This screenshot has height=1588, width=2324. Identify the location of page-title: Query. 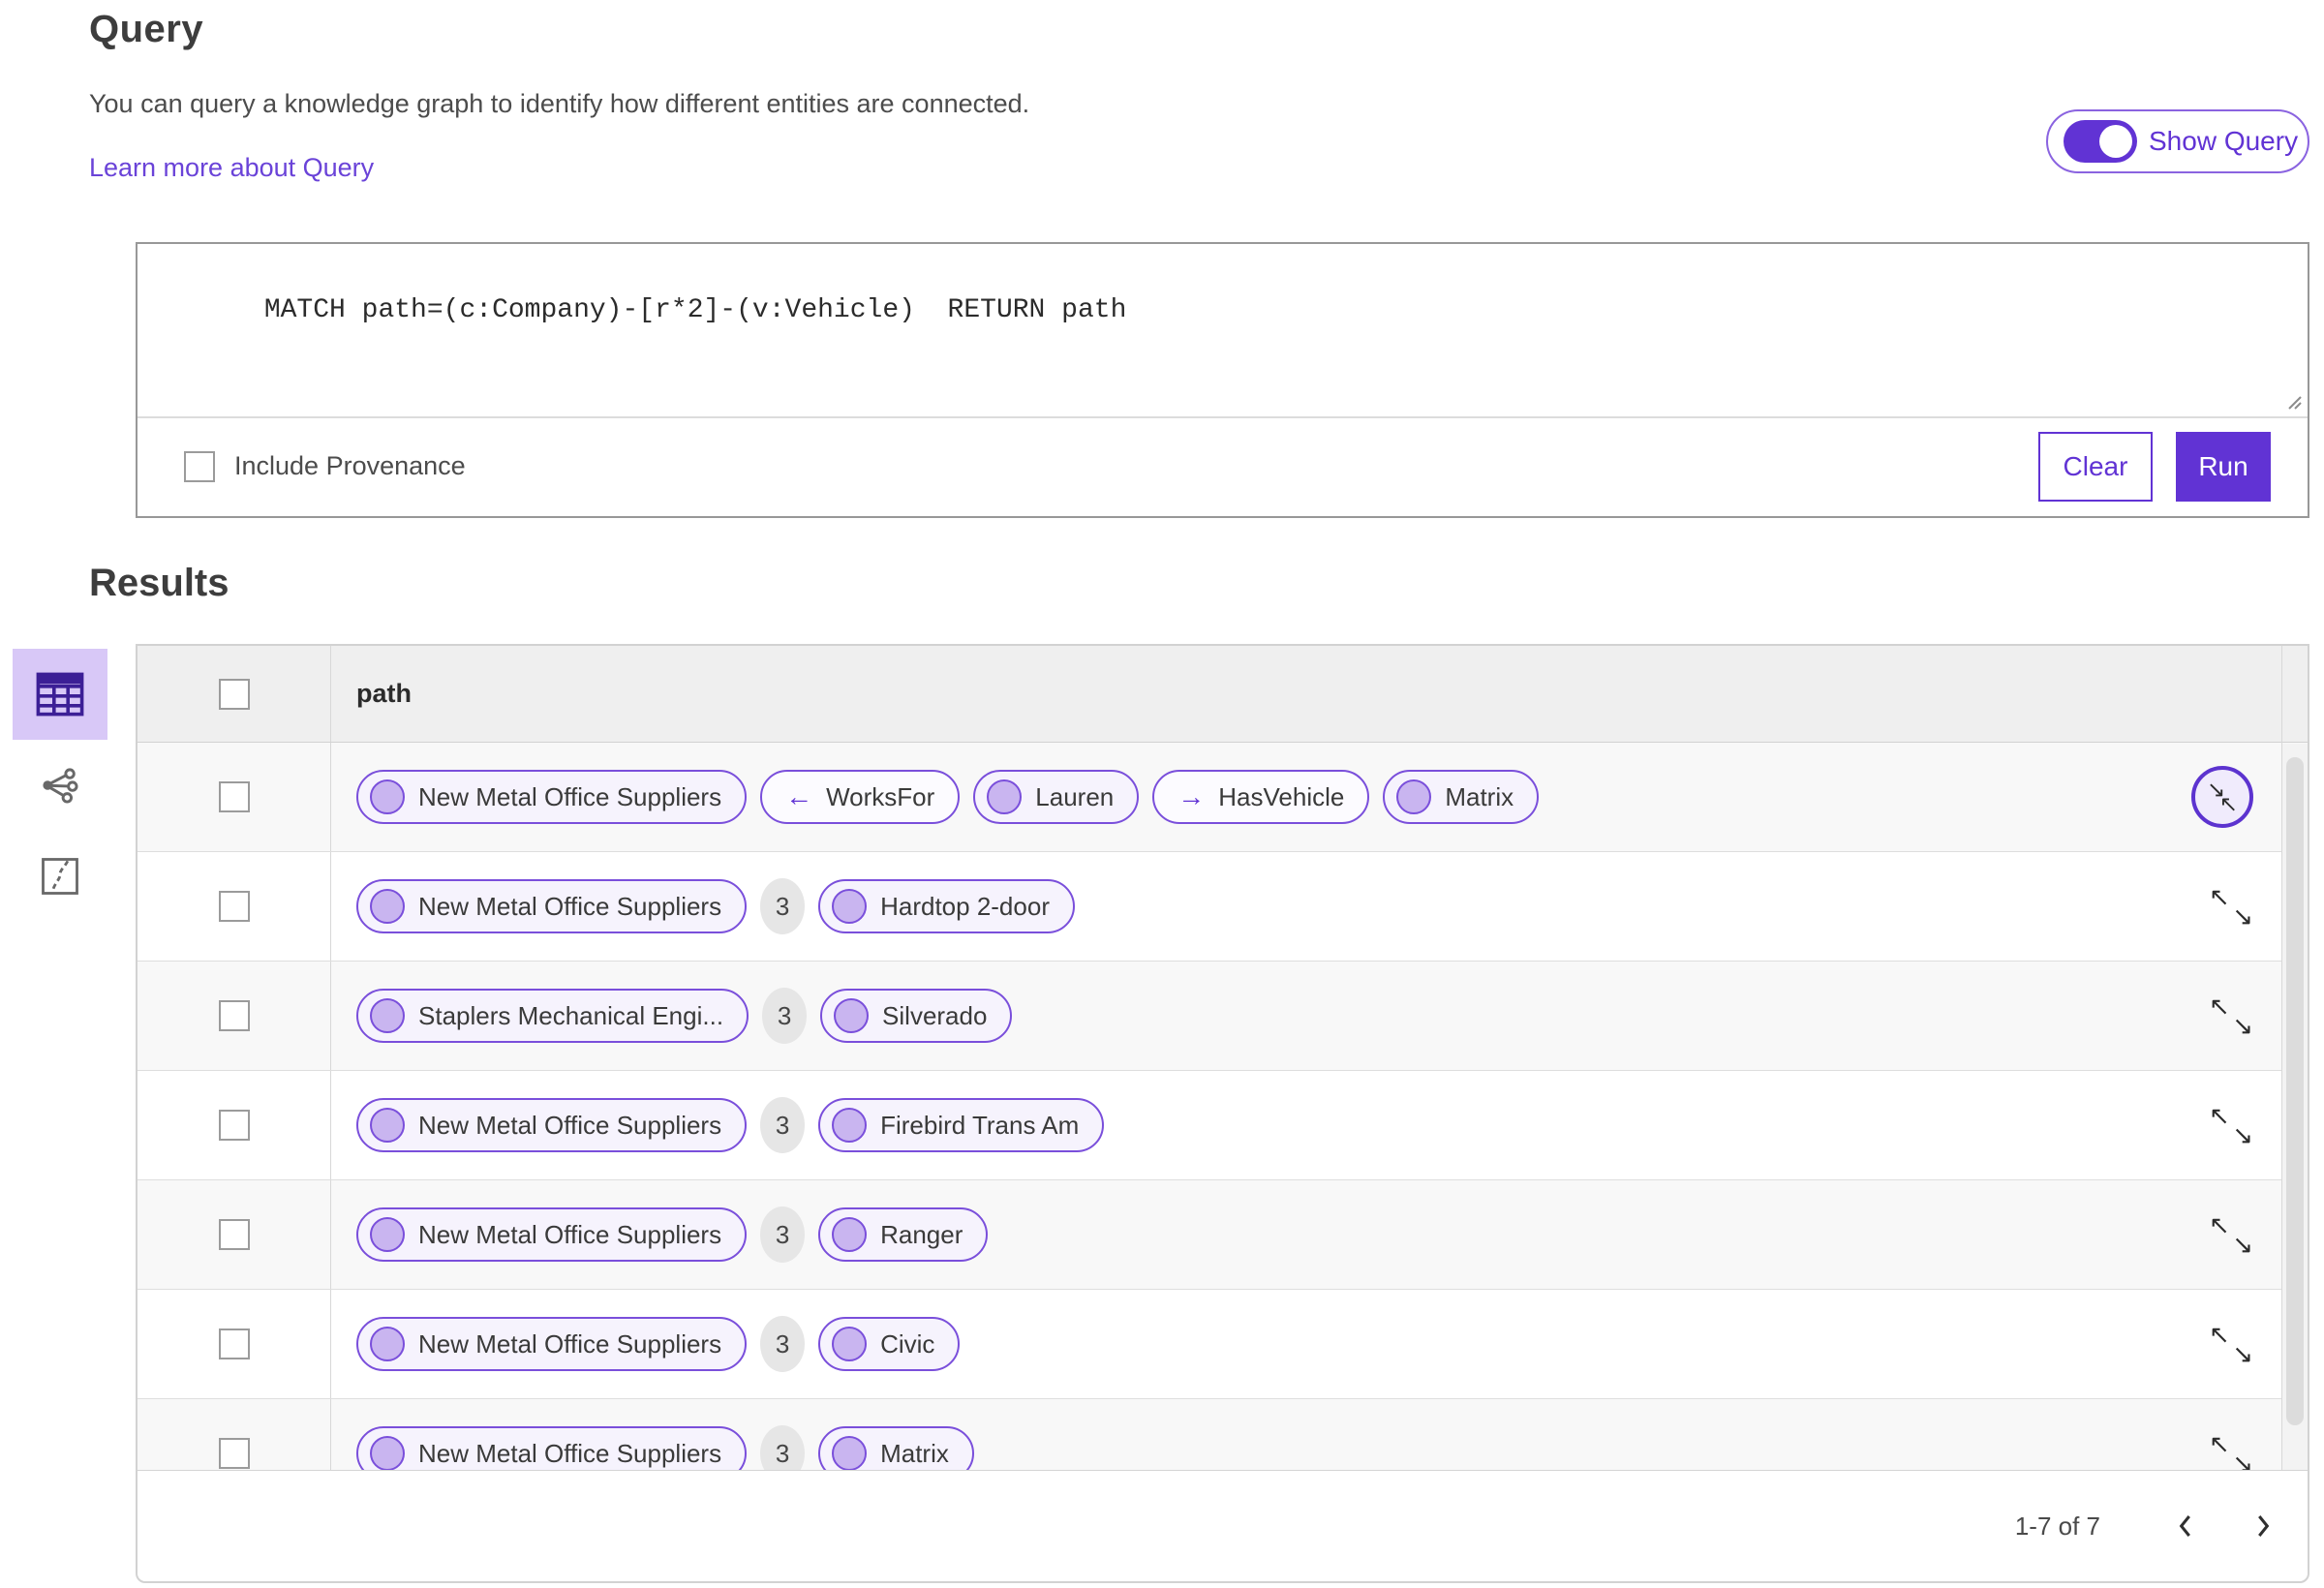
(146, 29).